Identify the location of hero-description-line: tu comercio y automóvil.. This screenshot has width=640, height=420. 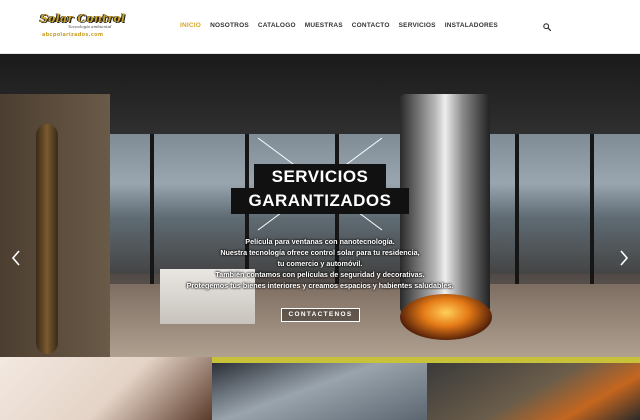
(320, 263).